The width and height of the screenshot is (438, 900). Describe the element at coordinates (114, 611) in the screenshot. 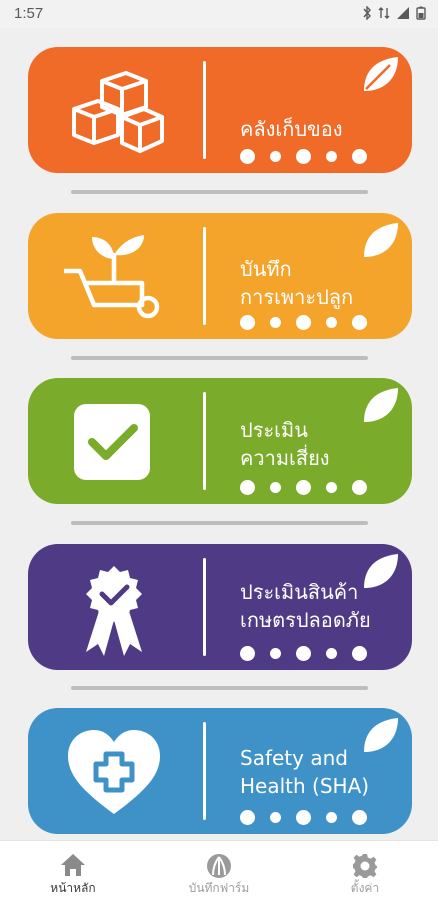

I see `ribbon-badge-icon` at that location.